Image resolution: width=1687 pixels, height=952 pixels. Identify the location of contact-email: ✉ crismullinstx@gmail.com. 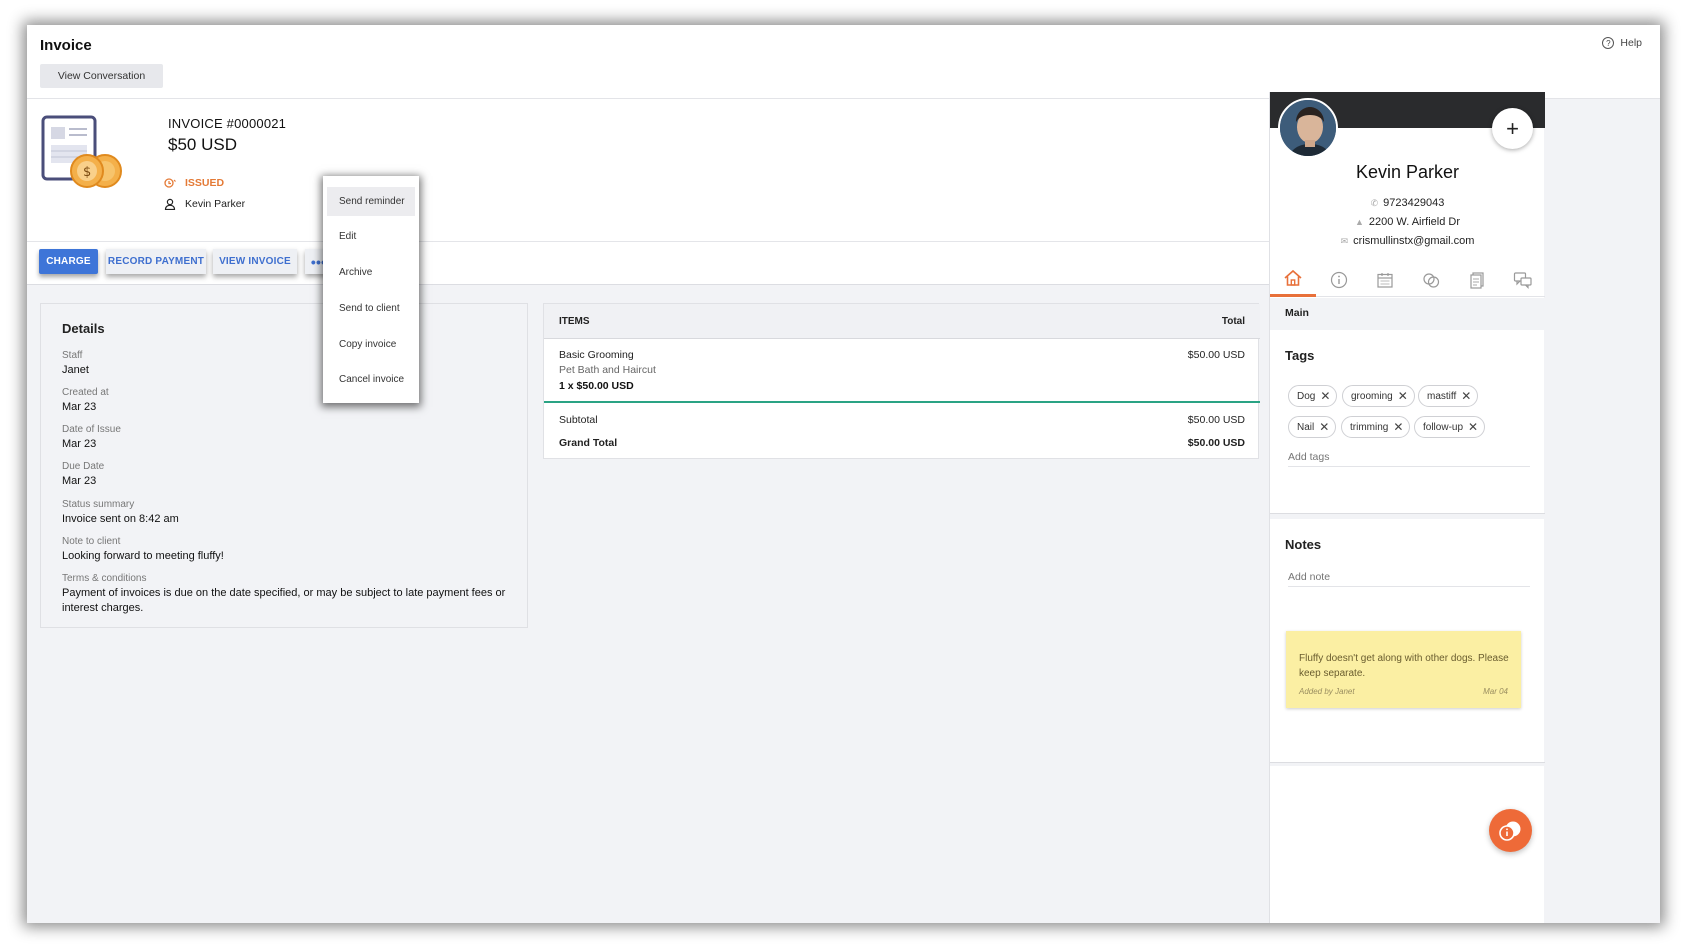
(1407, 241).